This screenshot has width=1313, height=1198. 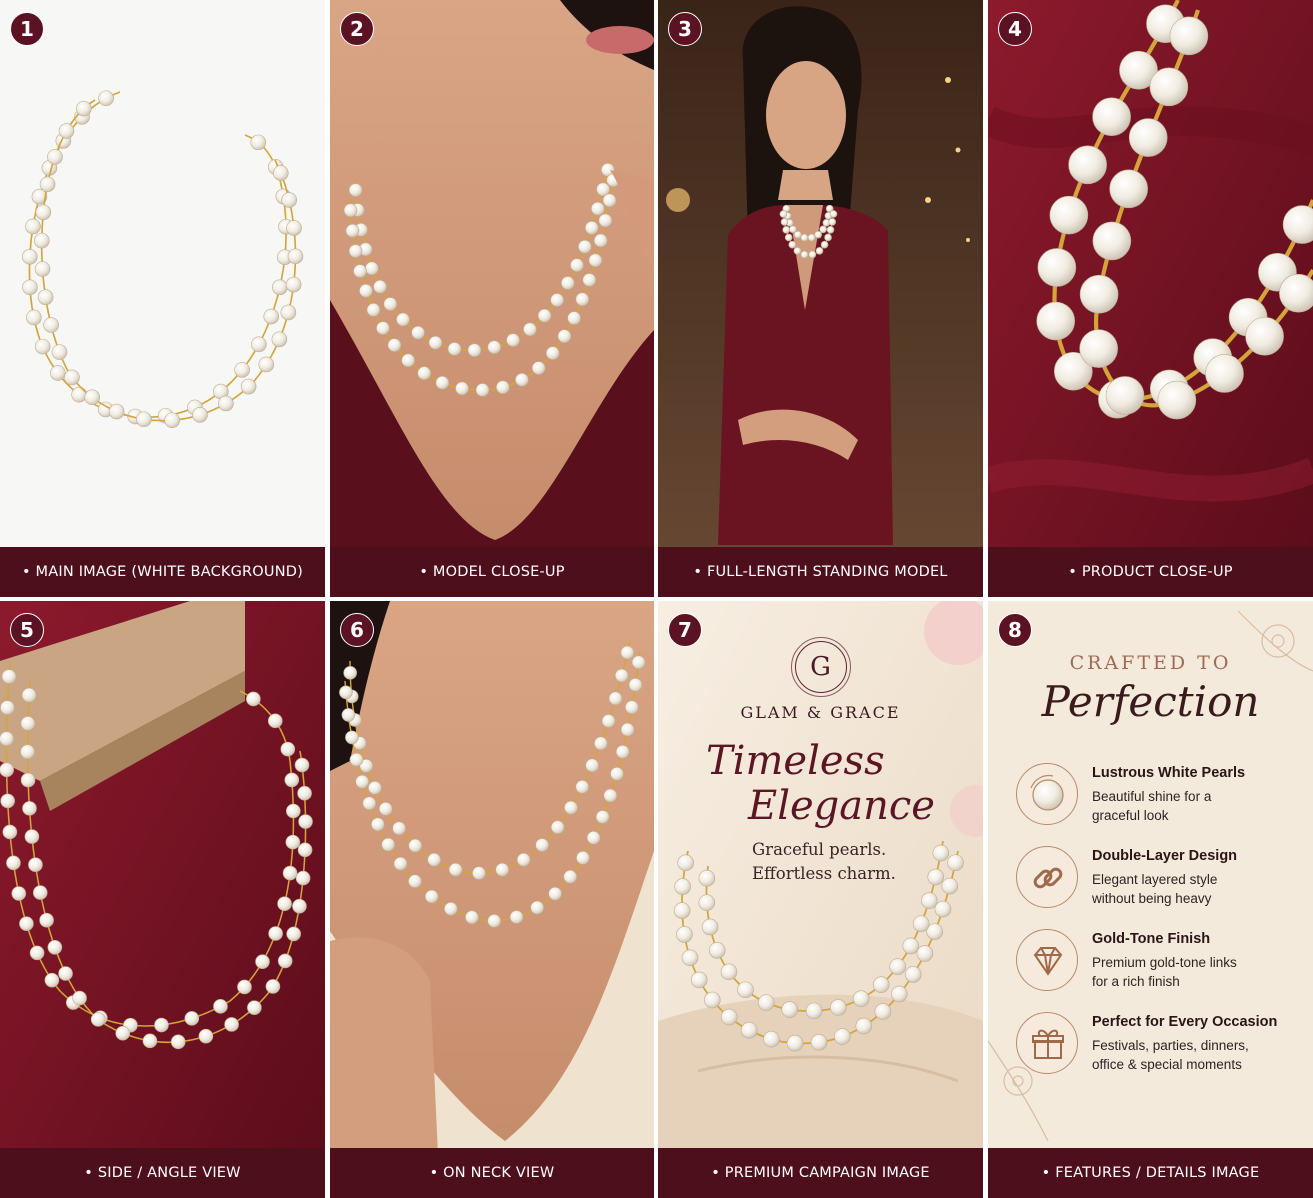 I want to click on panel-on-neck-view: 6 • ON NECK VIEW, so click(x=492, y=899).